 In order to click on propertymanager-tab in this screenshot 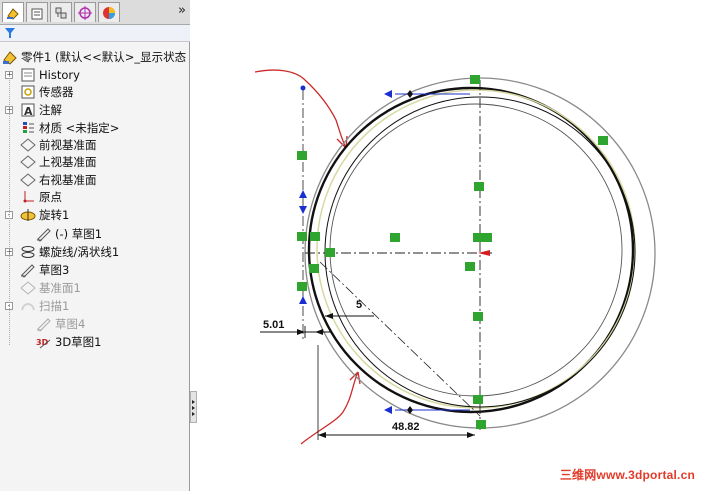, I will do `click(37, 12)`.